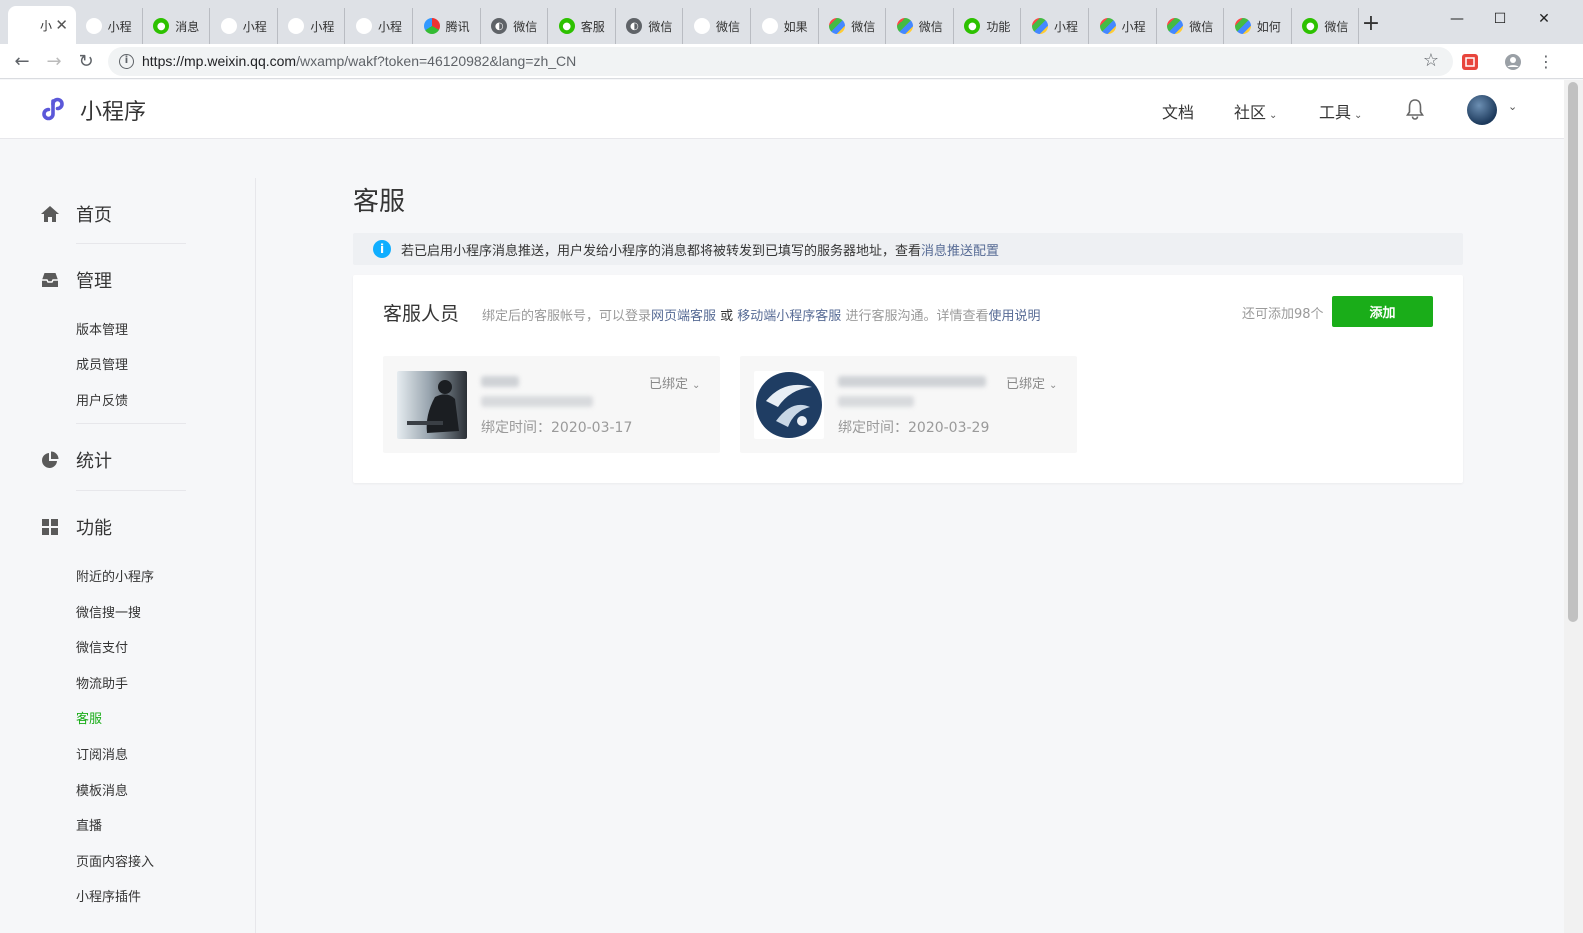 The image size is (1583, 933). What do you see at coordinates (76, 527) in the screenshot?
I see `sidebar-group-features: 功能` at bounding box center [76, 527].